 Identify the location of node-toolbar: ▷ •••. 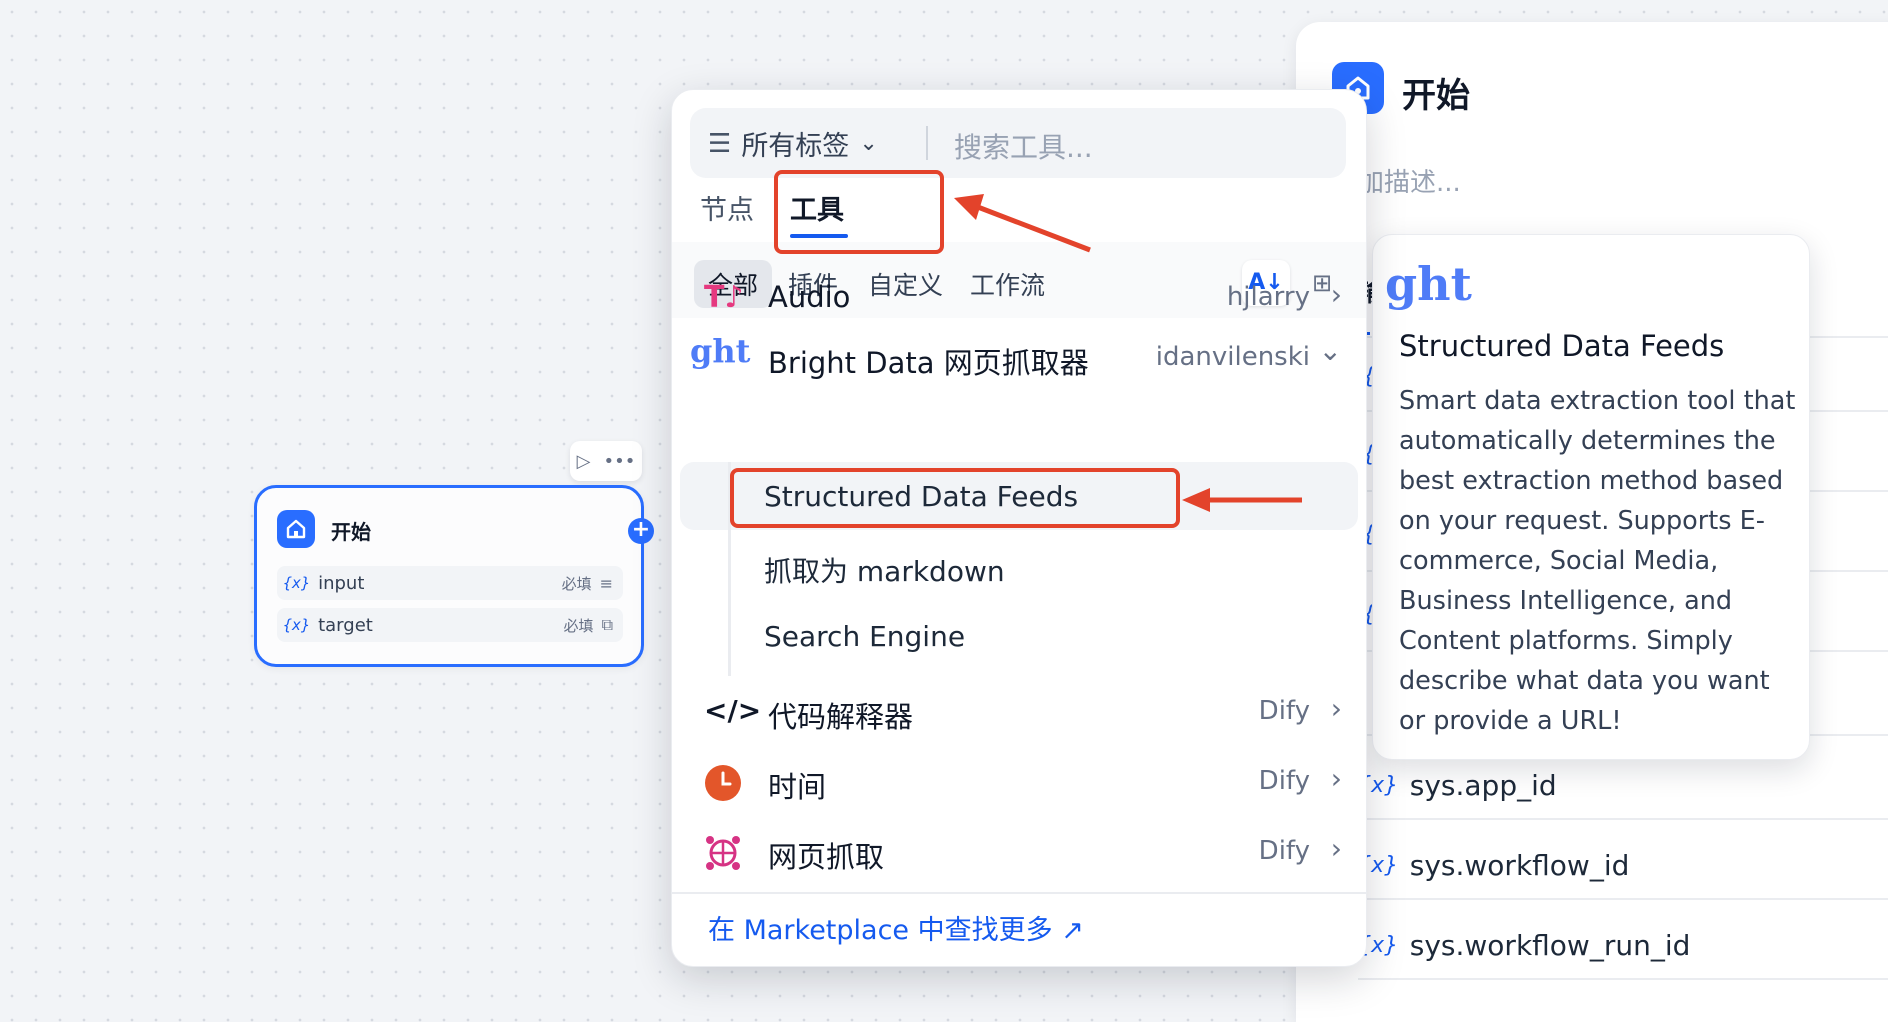
(606, 461).